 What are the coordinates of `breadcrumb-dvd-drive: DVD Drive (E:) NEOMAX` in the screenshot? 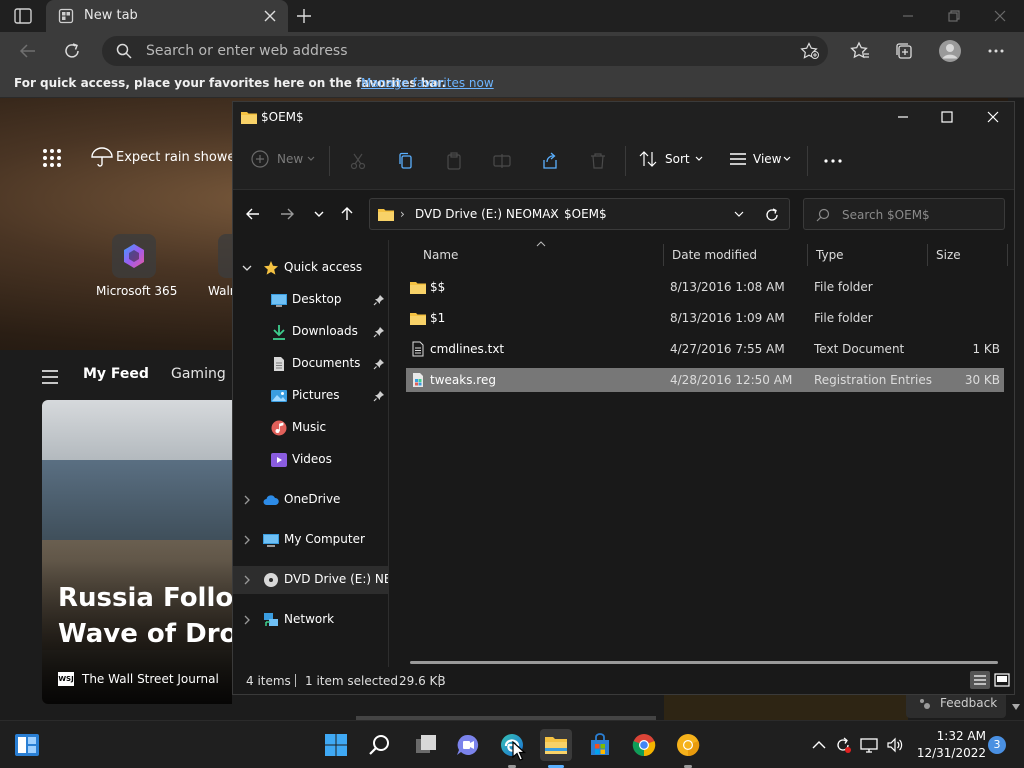 It's located at (487, 214).